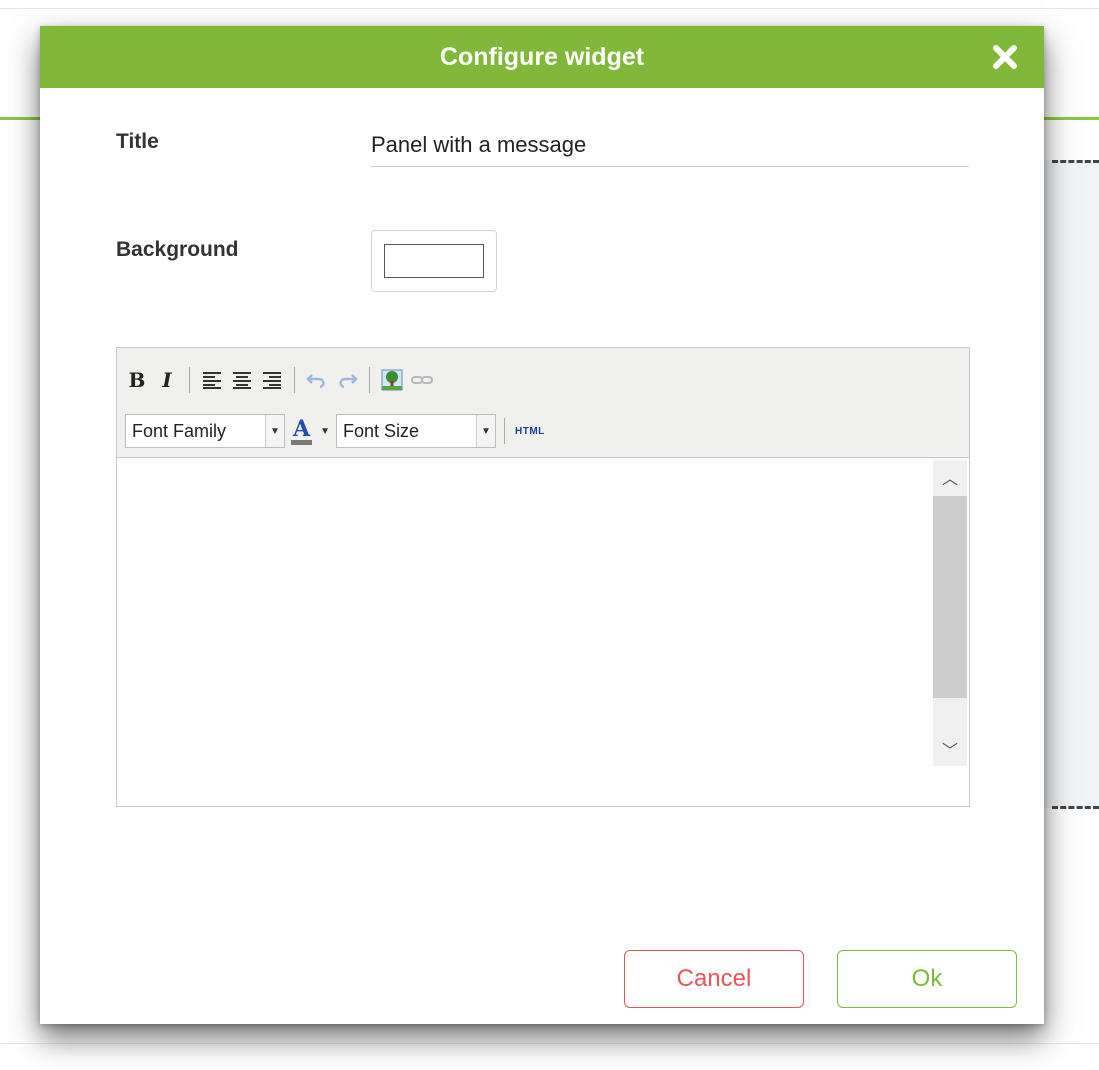 The image size is (1099, 1070). I want to click on close-icon, so click(1005, 57).